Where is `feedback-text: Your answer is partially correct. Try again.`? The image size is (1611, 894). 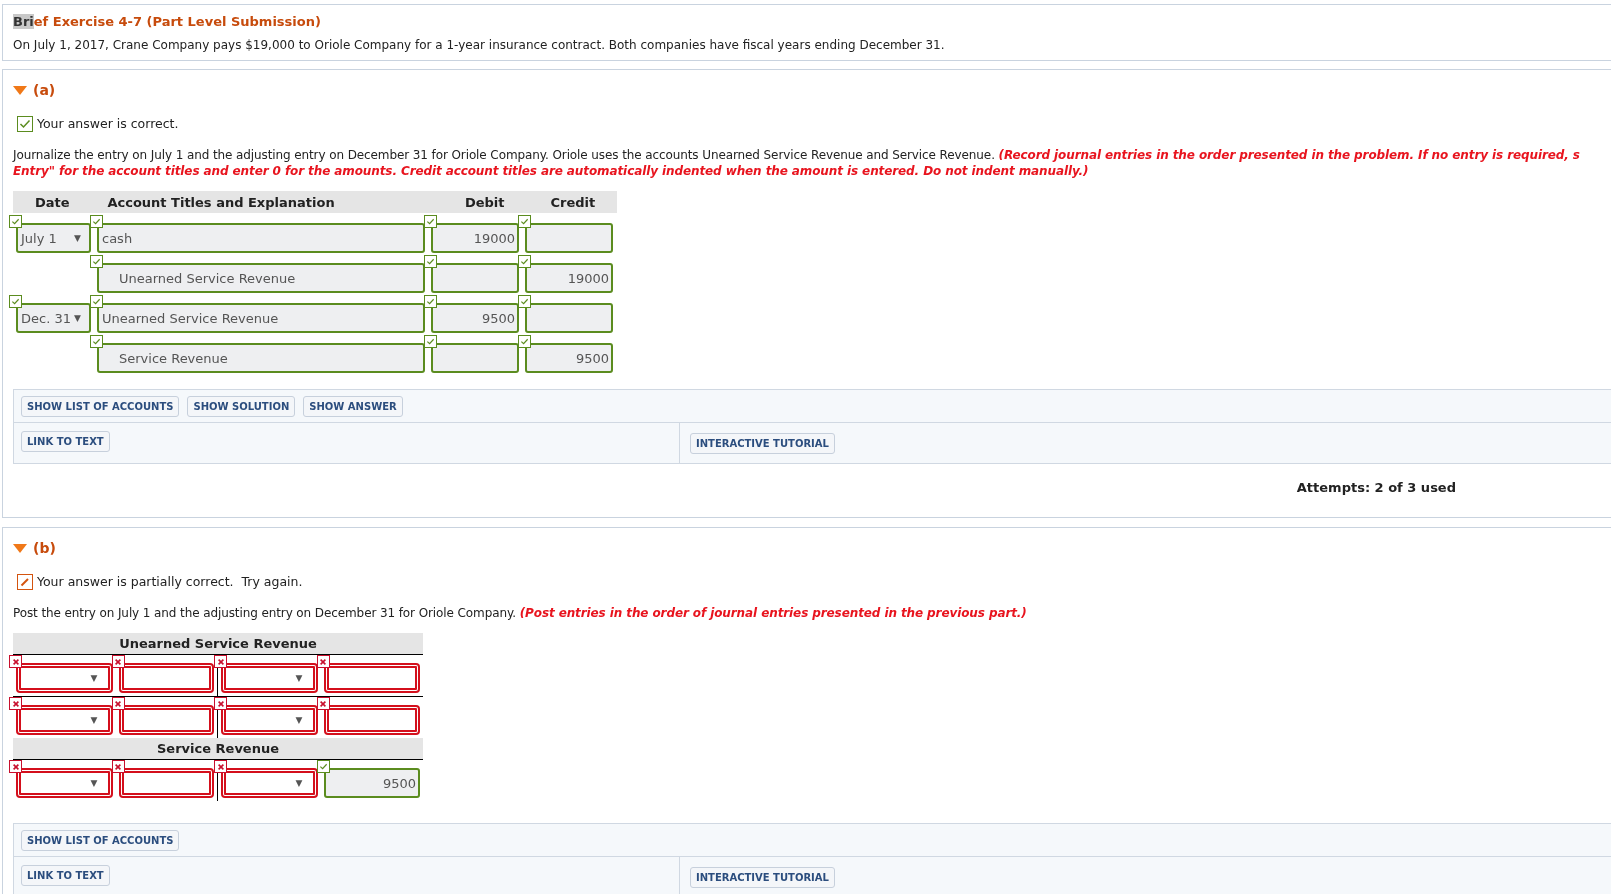 feedback-text: Your answer is partially correct. Try again. is located at coordinates (170, 581).